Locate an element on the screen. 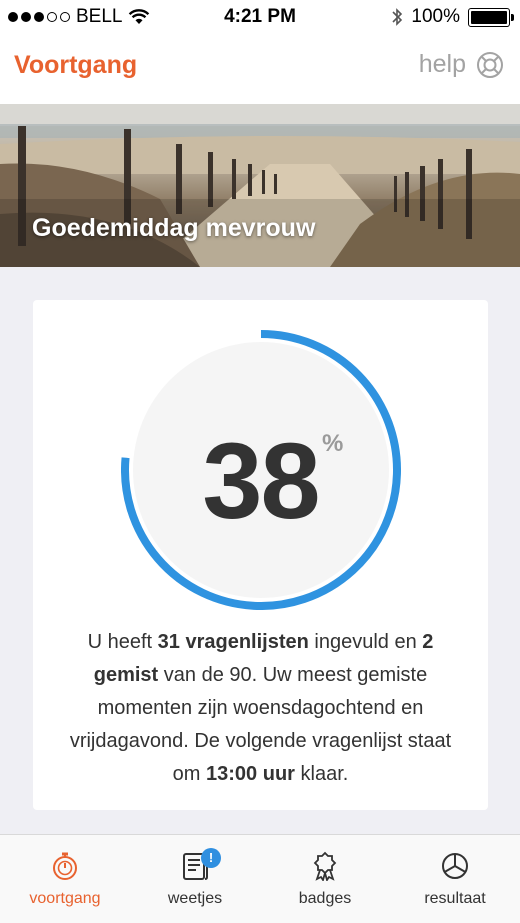  page-title: Voortgang is located at coordinates (76, 65).